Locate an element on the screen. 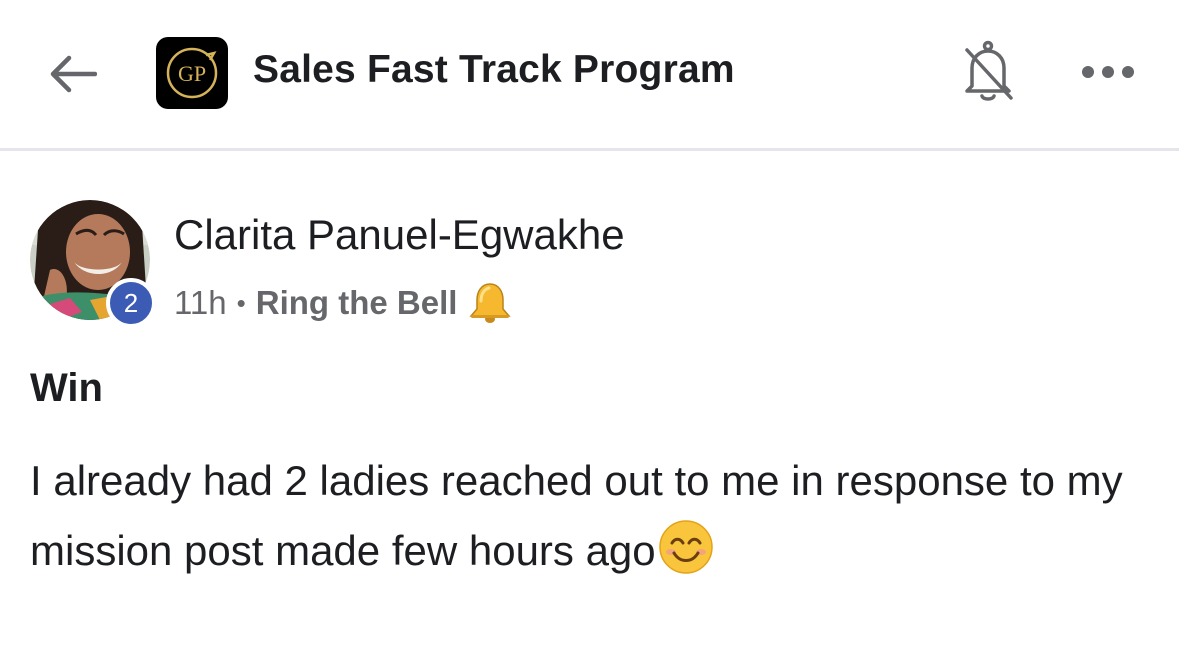 The width and height of the screenshot is (1179, 651). smiling-face-emoji-icon is located at coordinates (686, 557).